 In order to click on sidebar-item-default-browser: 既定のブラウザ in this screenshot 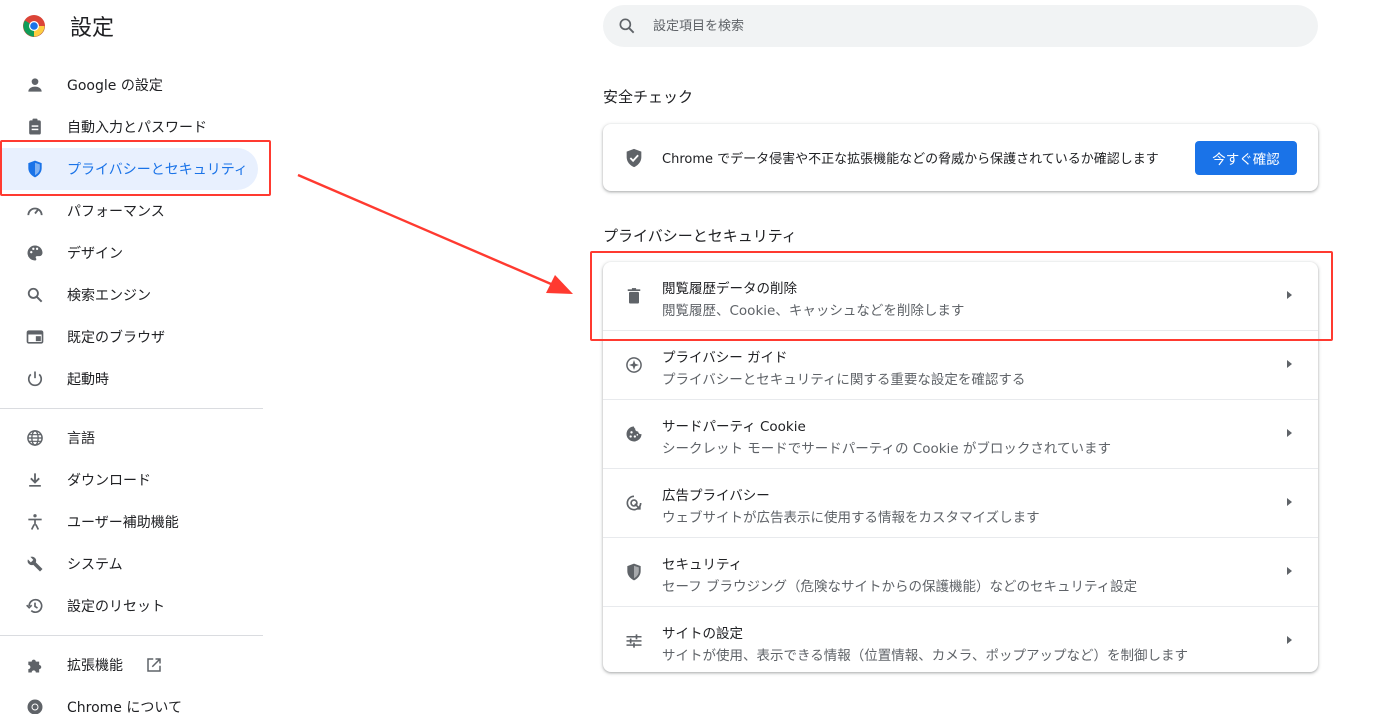, I will do `click(131, 337)`.